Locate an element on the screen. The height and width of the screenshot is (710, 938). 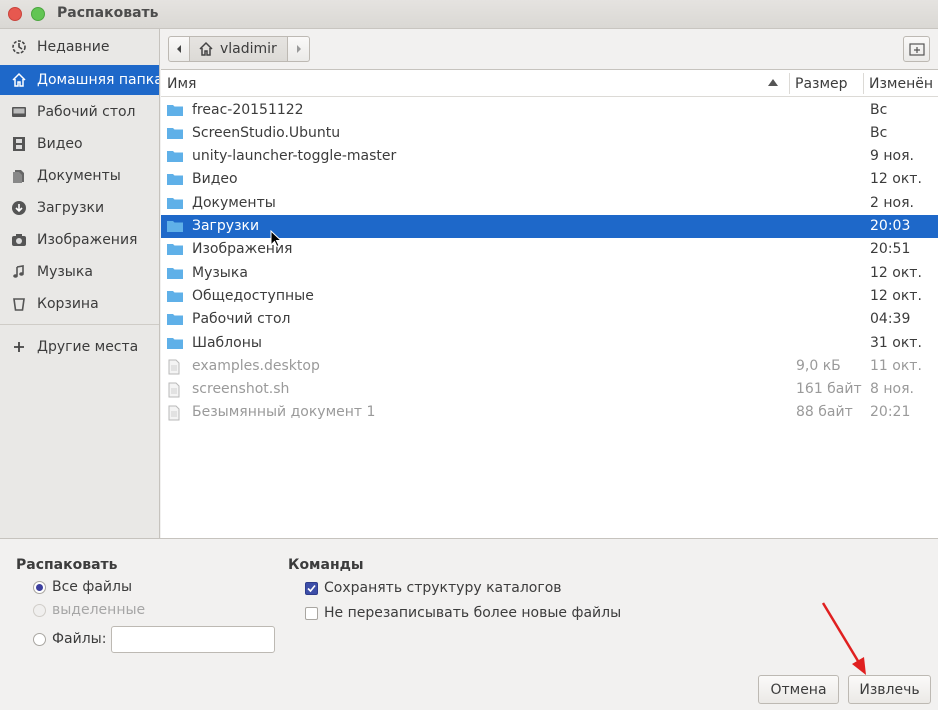
window-title: Распаковать is located at coordinates (108, 13).